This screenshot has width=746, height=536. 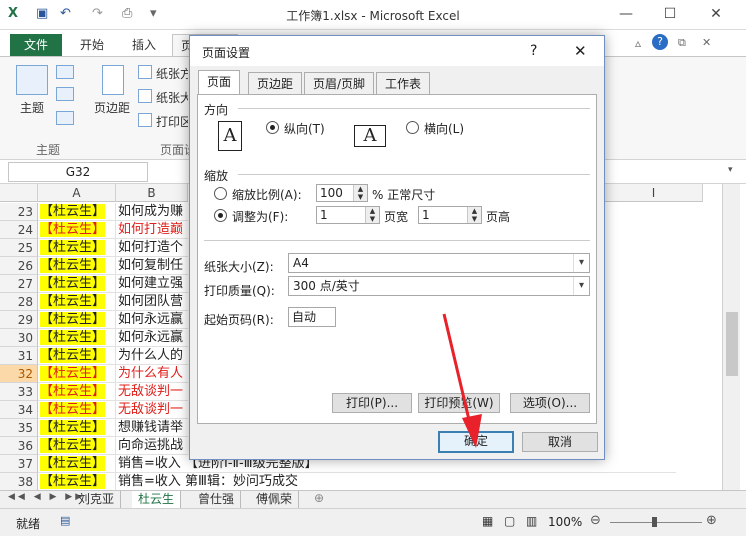 What do you see at coordinates (487, 521) in the screenshot?
I see `normal-view-icon: ▦` at bounding box center [487, 521].